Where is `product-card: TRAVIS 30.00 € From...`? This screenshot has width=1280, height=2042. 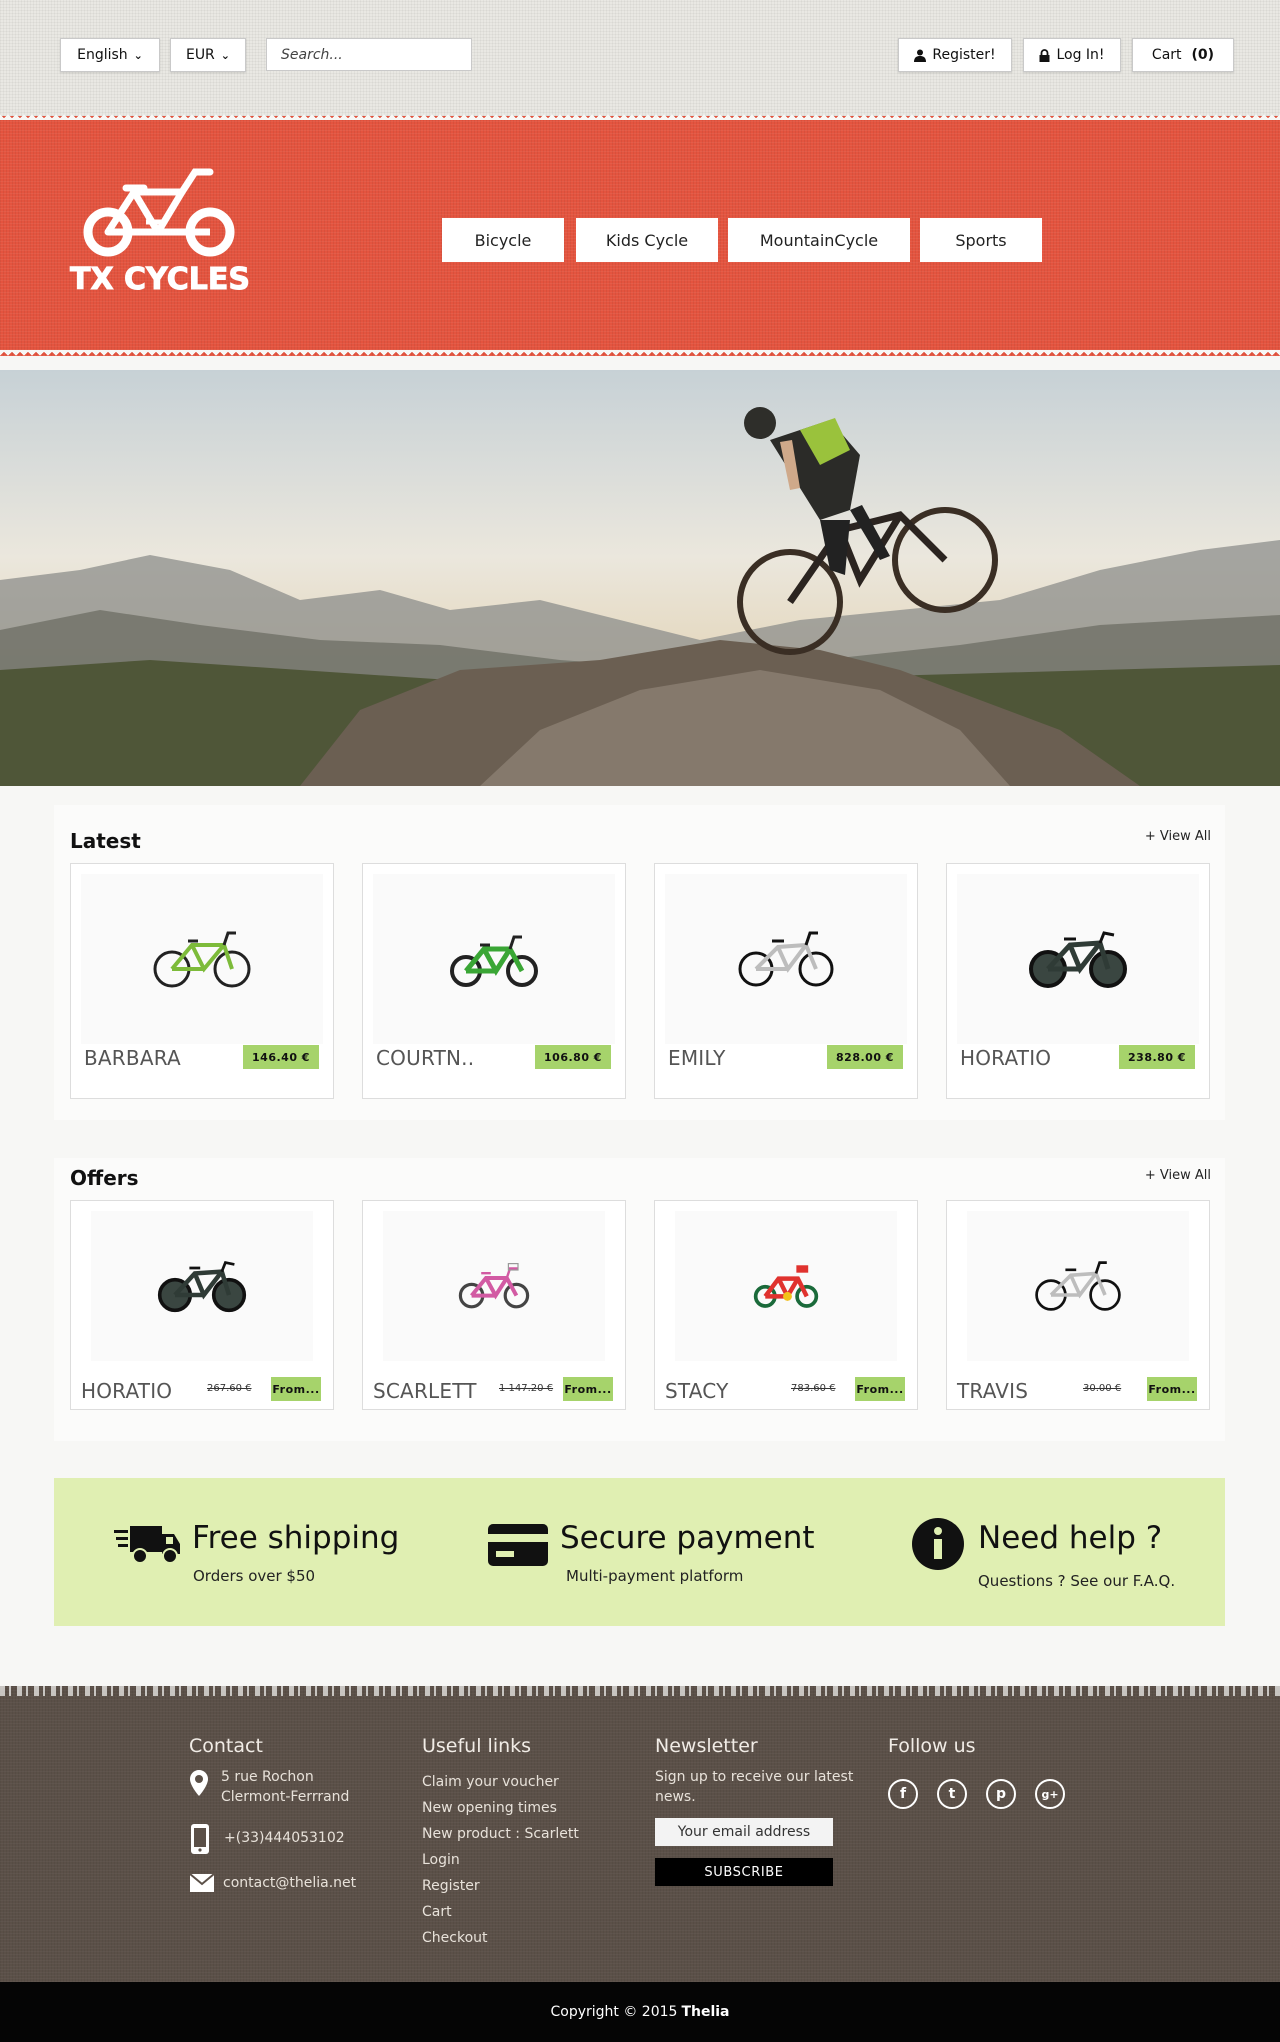 product-card: TRAVIS 30.00 € From... is located at coordinates (1078, 1305).